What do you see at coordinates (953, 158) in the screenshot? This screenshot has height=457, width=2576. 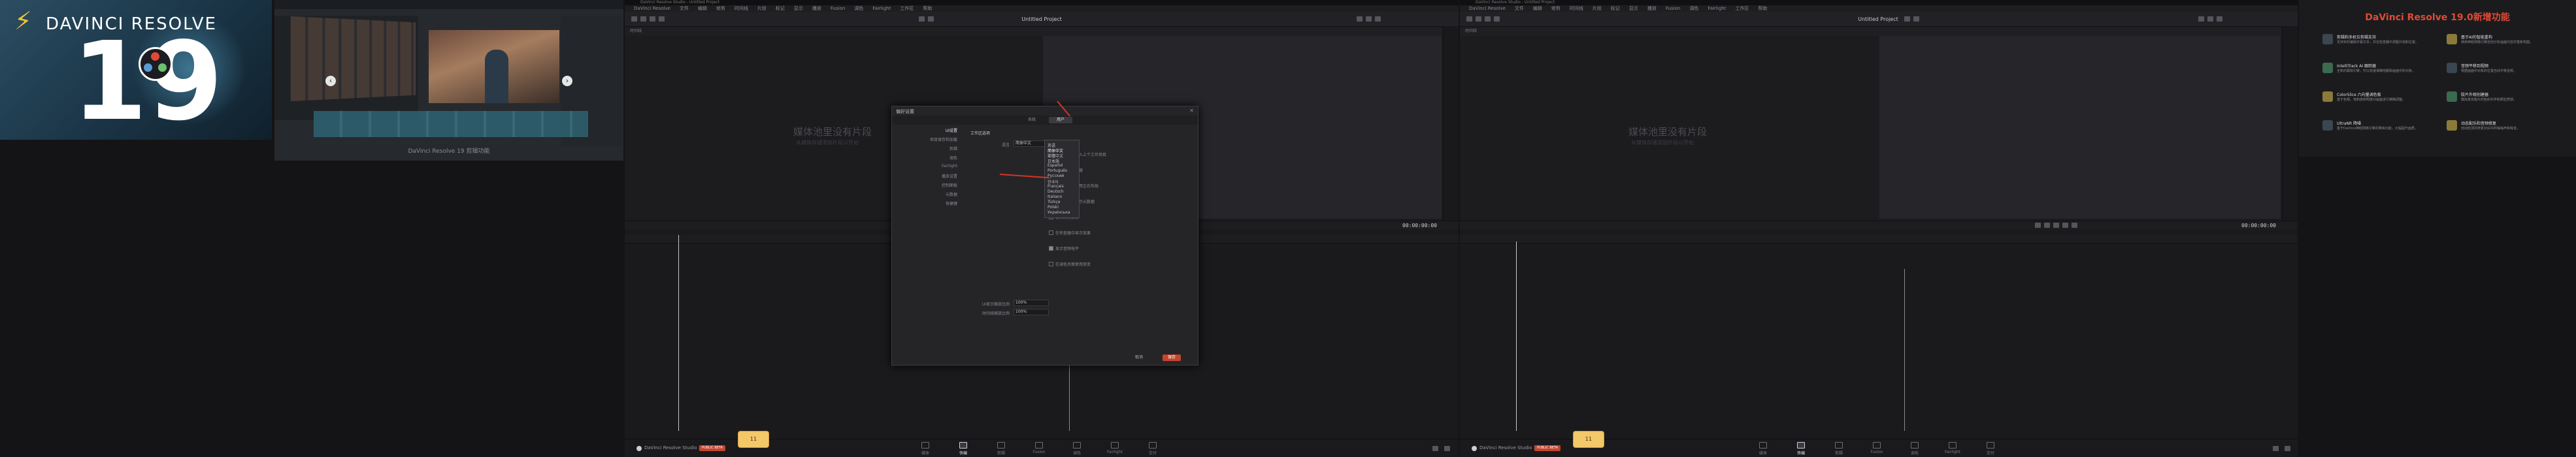 I see `sidebar-item: 调色` at bounding box center [953, 158].